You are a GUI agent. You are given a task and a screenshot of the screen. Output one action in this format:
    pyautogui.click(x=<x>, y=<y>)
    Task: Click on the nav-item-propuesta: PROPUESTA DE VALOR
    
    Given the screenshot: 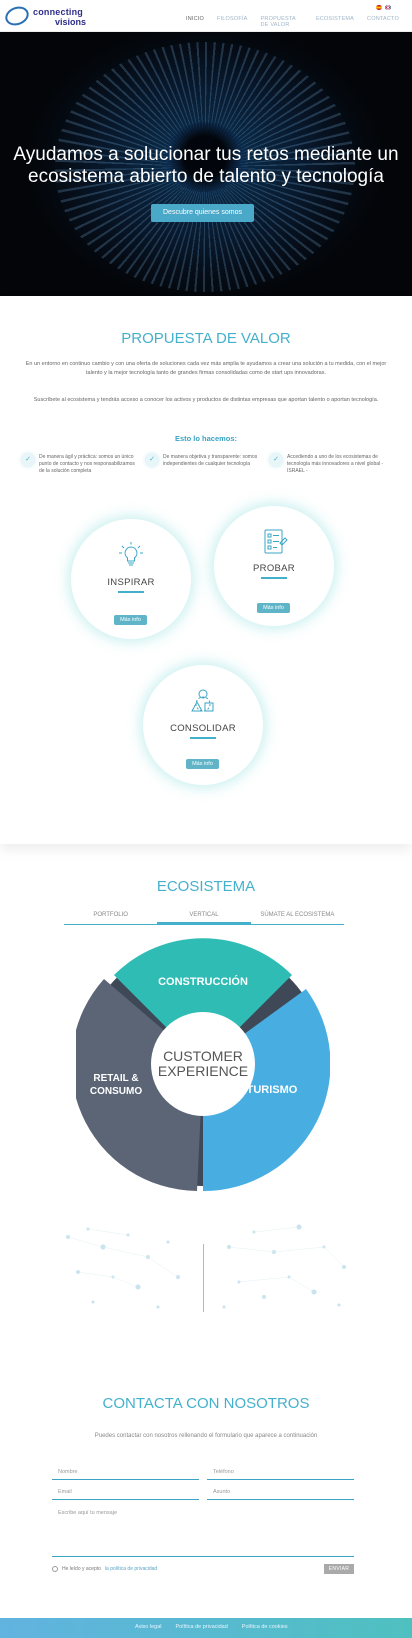 What is the action you would take?
    pyautogui.click(x=282, y=22)
    